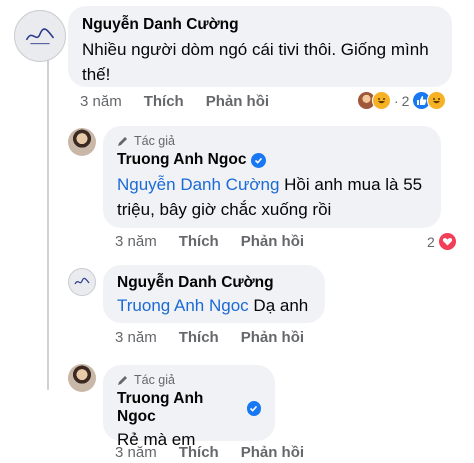  What do you see at coordinates (281, 305) in the screenshot?
I see `comment-body: Dạ anh` at bounding box center [281, 305].